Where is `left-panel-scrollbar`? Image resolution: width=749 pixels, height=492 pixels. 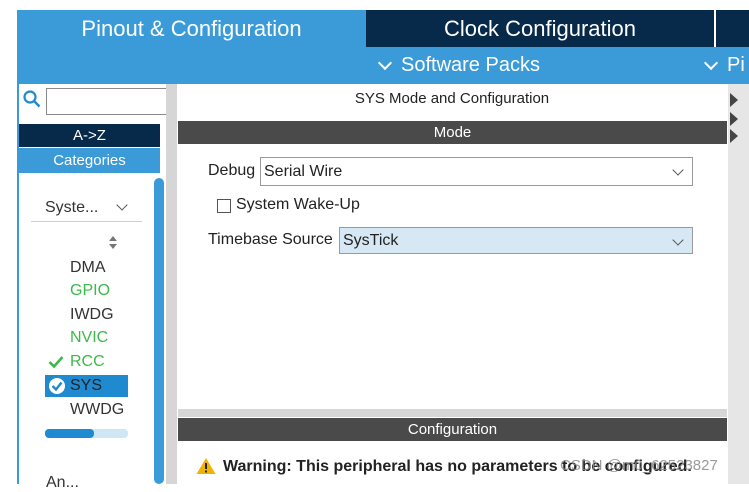
left-panel-scrollbar is located at coordinates (159, 331).